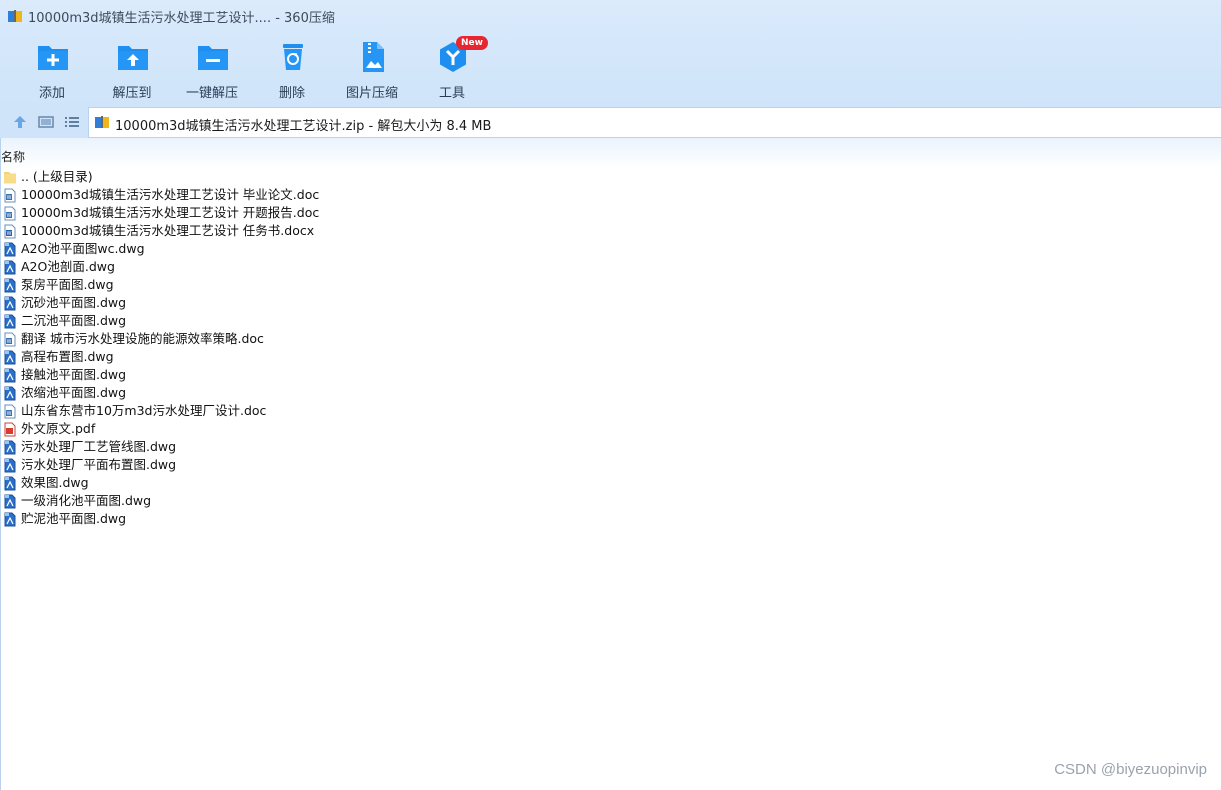 This screenshot has height=790, width=1221. Describe the element at coordinates (132, 93) in the screenshot. I see `extract-to-label: 解压到` at that location.